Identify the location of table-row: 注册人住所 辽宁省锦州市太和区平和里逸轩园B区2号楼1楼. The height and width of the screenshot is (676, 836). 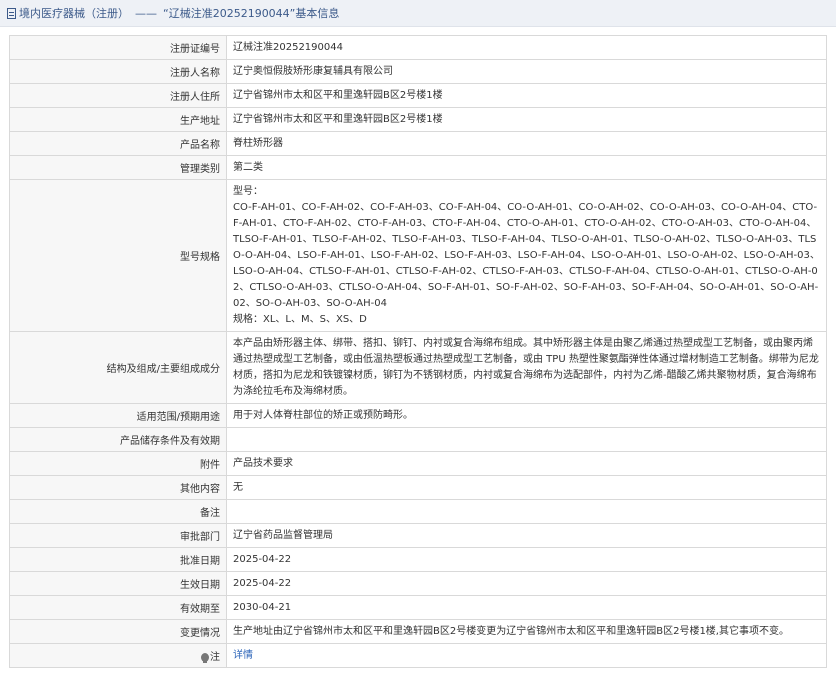
(418, 95).